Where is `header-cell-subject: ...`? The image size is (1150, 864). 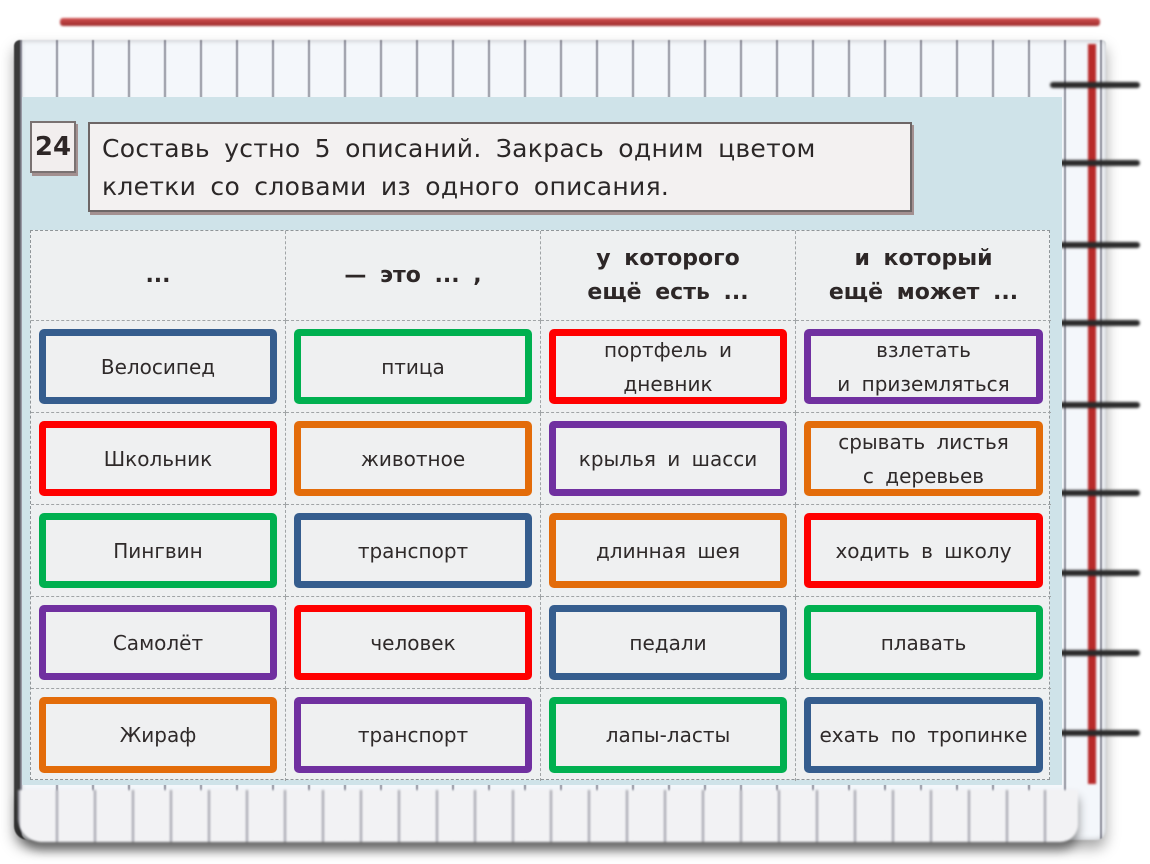 header-cell-subject: ... is located at coordinates (158, 276).